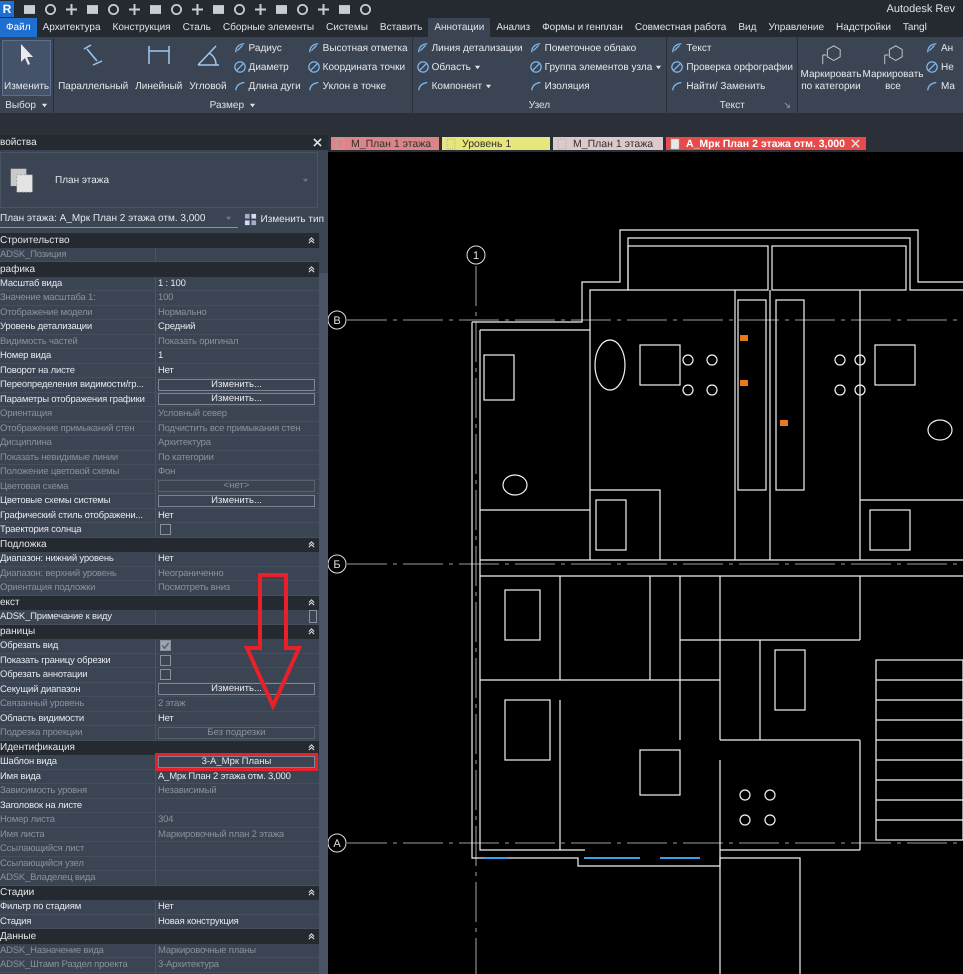  What do you see at coordinates (141, 27) in the screenshot?
I see `ribbon-tab: Конструкция` at bounding box center [141, 27].